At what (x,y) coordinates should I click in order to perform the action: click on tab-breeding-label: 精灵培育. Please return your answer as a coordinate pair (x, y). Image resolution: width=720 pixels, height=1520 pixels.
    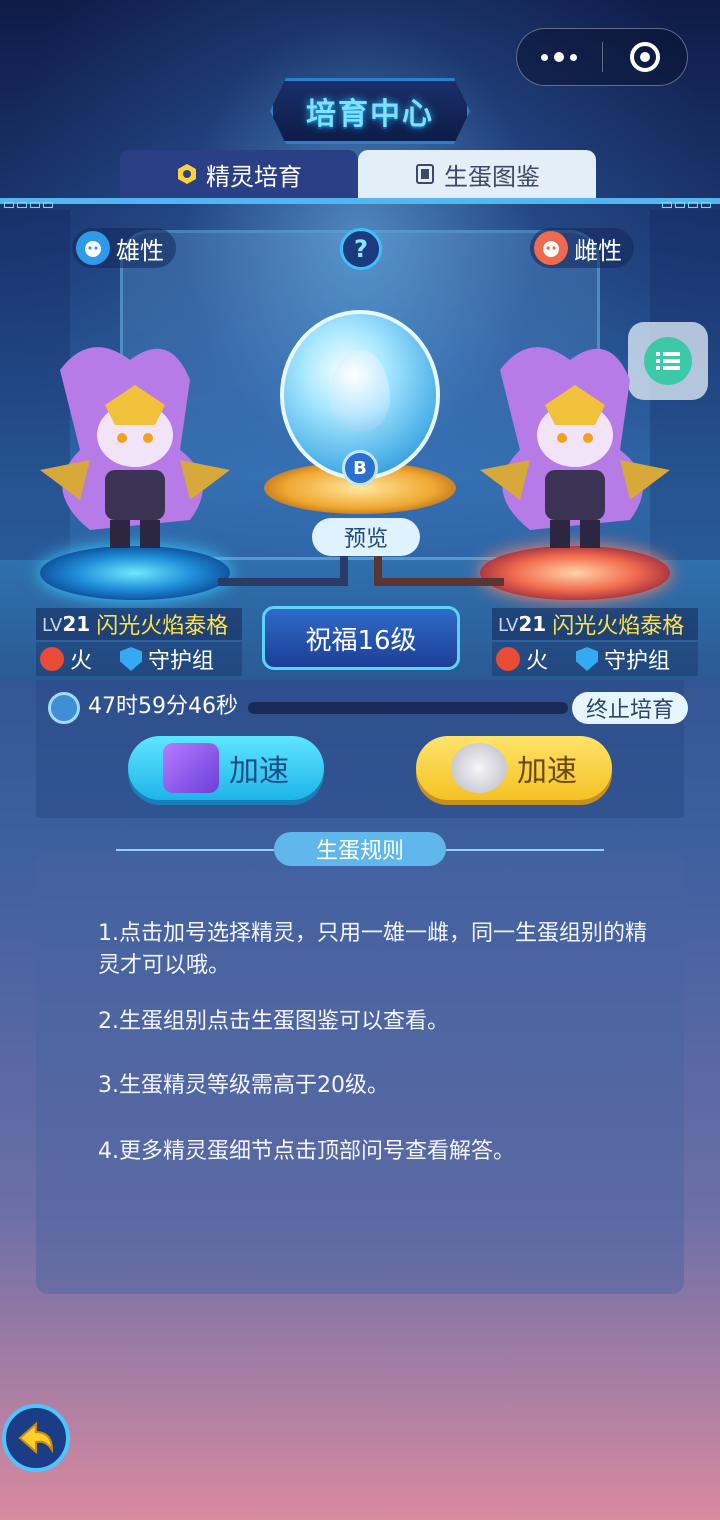
    Looking at the image, I should click on (254, 176).